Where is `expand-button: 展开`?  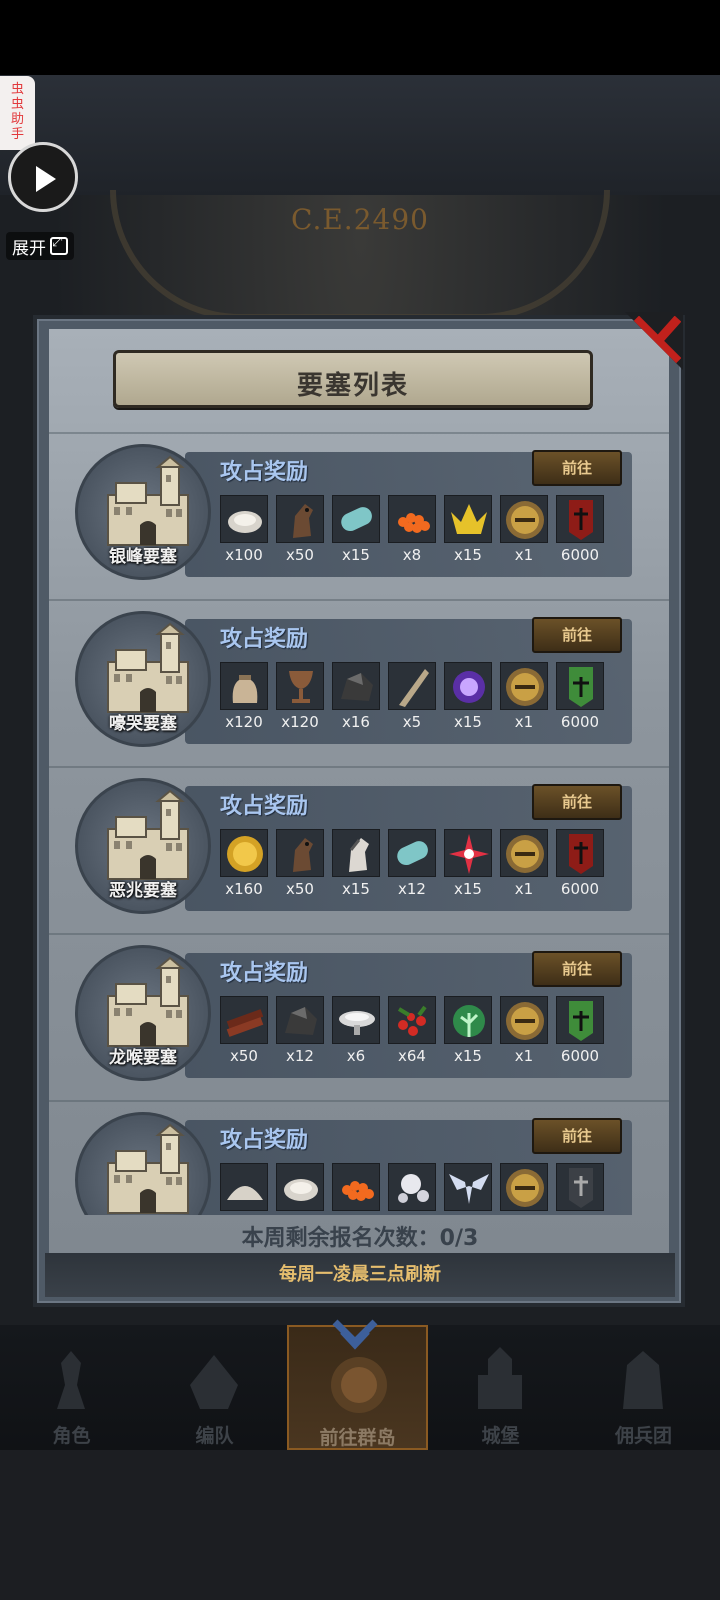 expand-button: 展开 is located at coordinates (40, 246).